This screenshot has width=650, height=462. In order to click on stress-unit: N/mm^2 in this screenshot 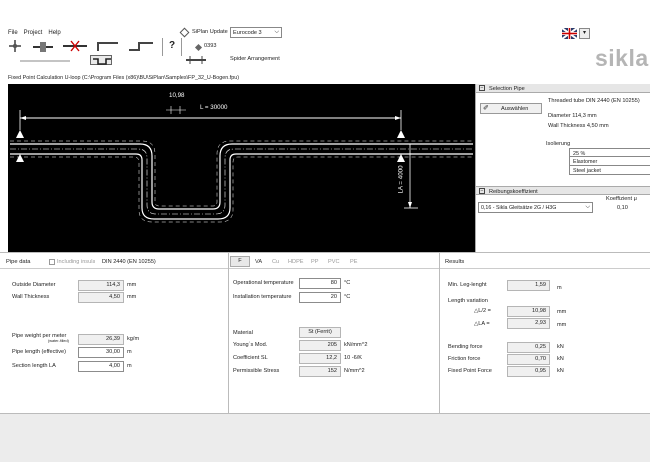, I will do `click(354, 371)`.